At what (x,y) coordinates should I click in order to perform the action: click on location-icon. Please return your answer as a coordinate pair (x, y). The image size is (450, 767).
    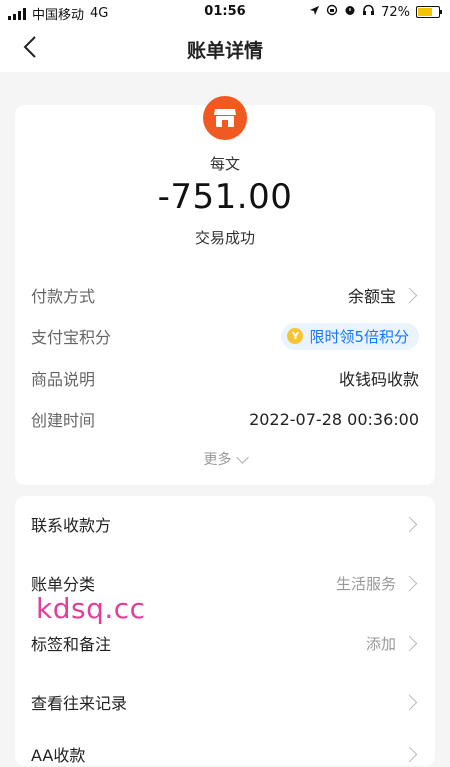
    Looking at the image, I should click on (314, 12).